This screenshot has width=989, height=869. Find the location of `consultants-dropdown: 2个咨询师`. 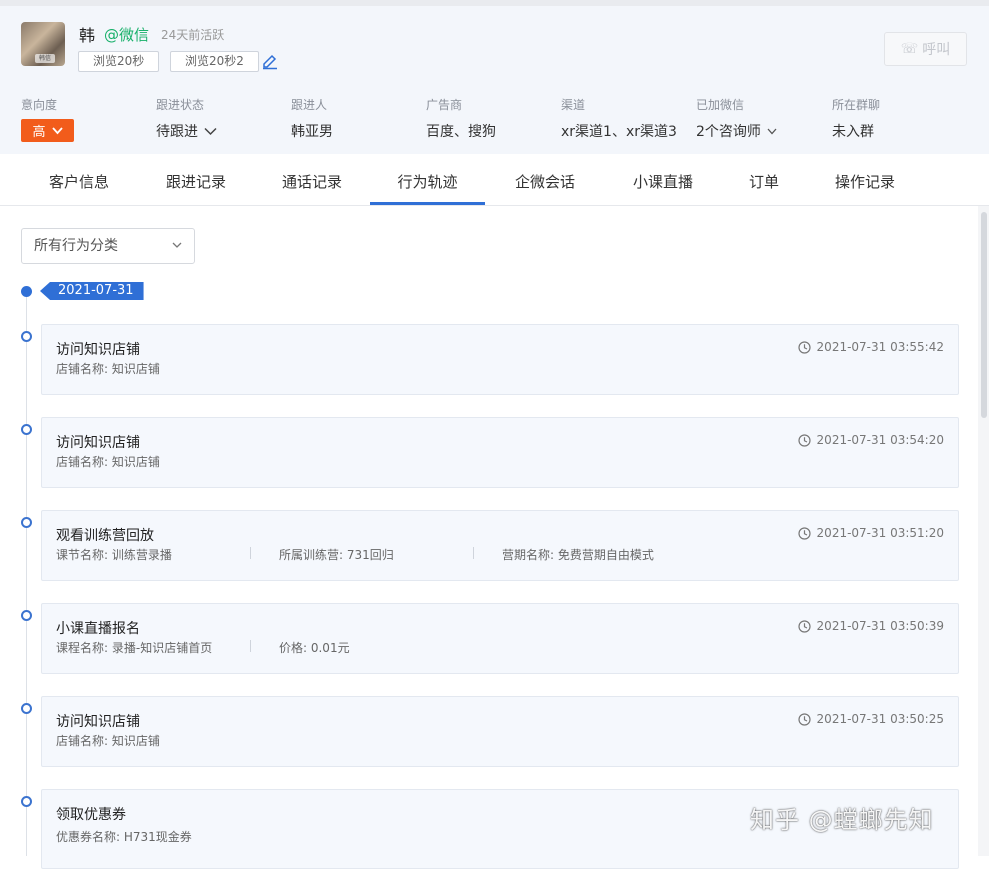

consultants-dropdown: 2个咨询师 is located at coordinates (736, 131).